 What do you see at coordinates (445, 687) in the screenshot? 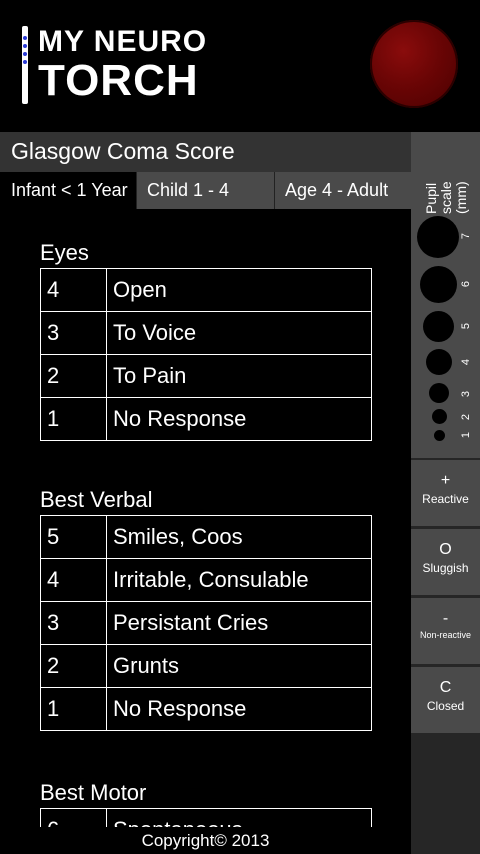
I see `closed-icon: C` at bounding box center [445, 687].